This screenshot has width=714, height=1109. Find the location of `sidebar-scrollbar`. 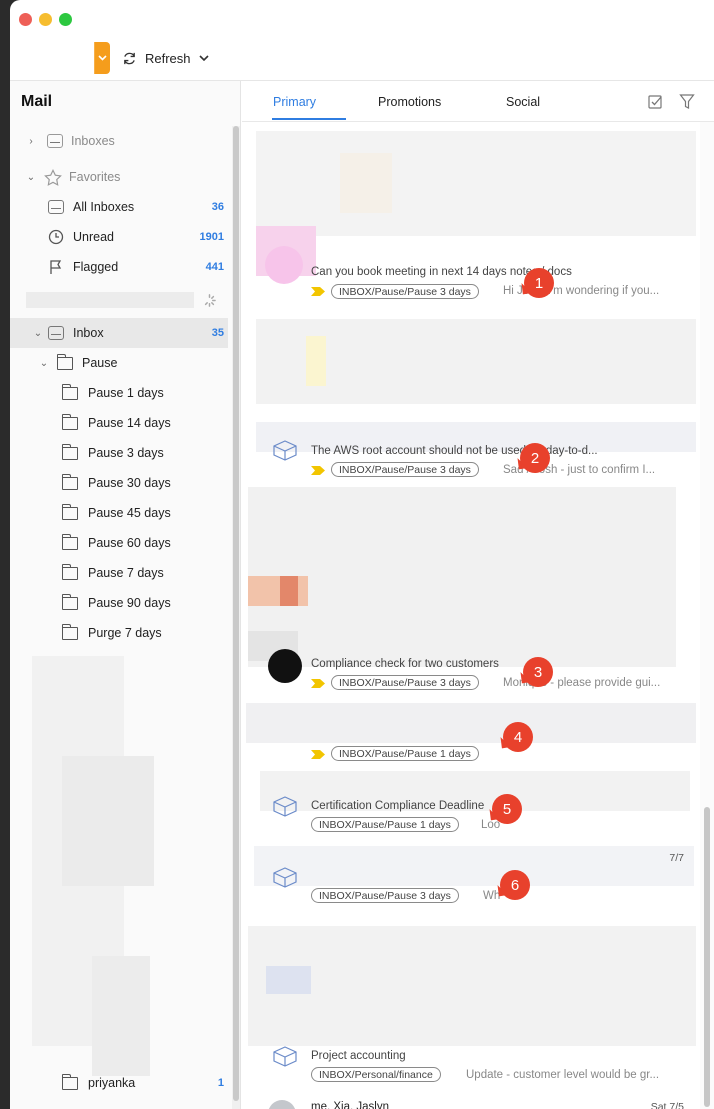

sidebar-scrollbar is located at coordinates (236, 617).